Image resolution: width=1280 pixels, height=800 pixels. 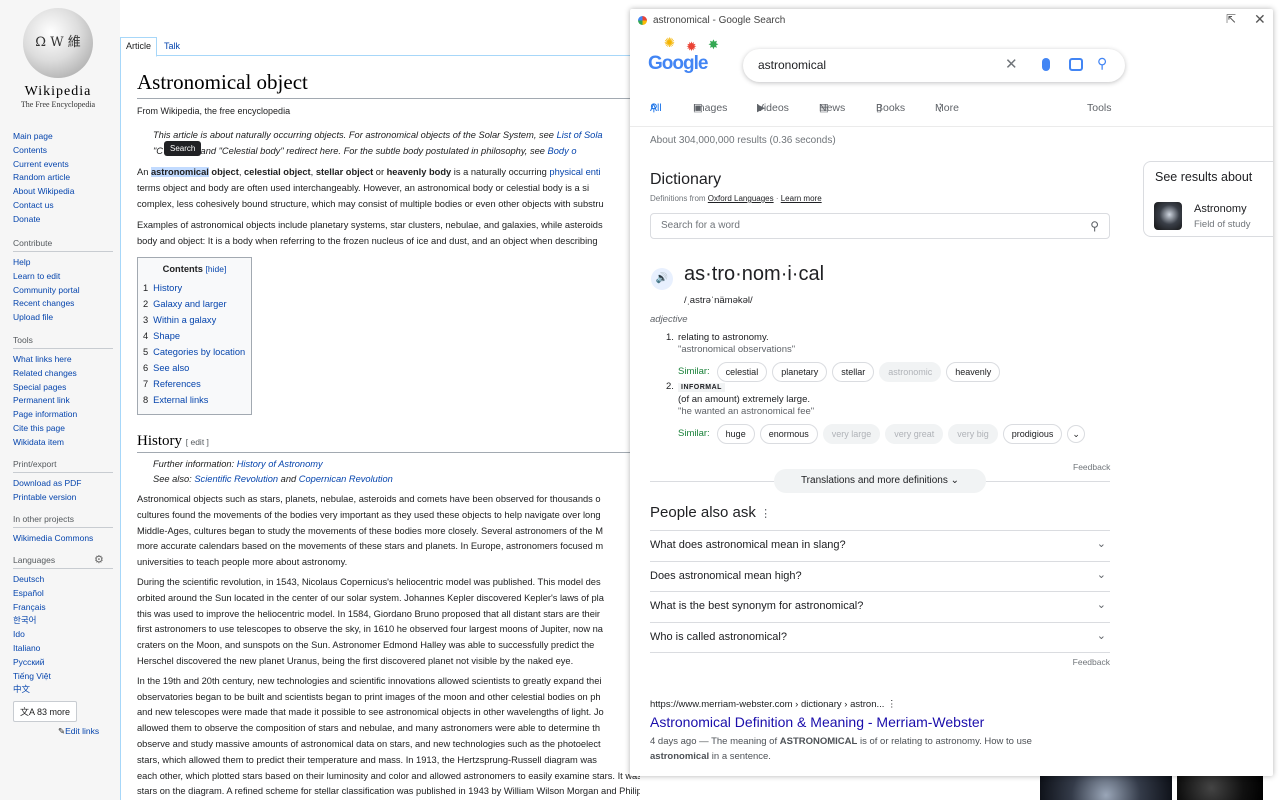 I want to click on similar-chip: huge, so click(x=735, y=434).